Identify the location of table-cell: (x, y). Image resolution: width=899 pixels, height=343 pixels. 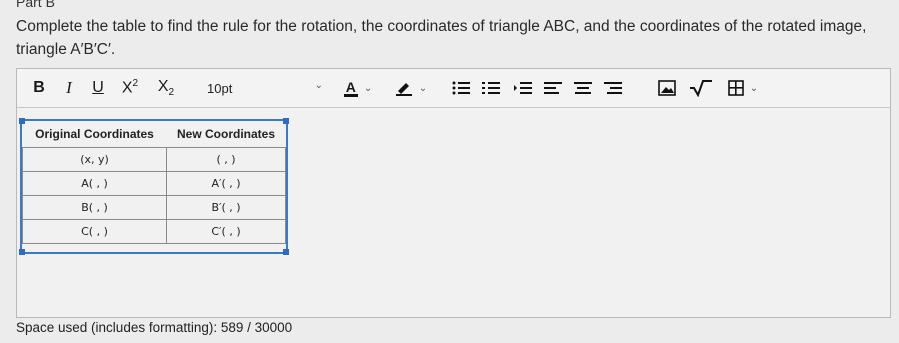
(94, 159).